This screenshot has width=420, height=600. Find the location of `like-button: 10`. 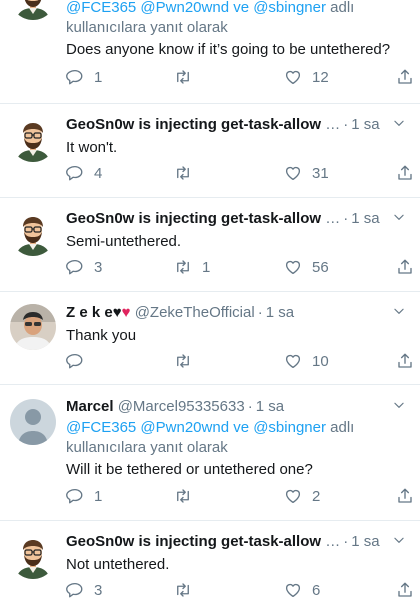

like-button: 10 is located at coordinates (306, 361).